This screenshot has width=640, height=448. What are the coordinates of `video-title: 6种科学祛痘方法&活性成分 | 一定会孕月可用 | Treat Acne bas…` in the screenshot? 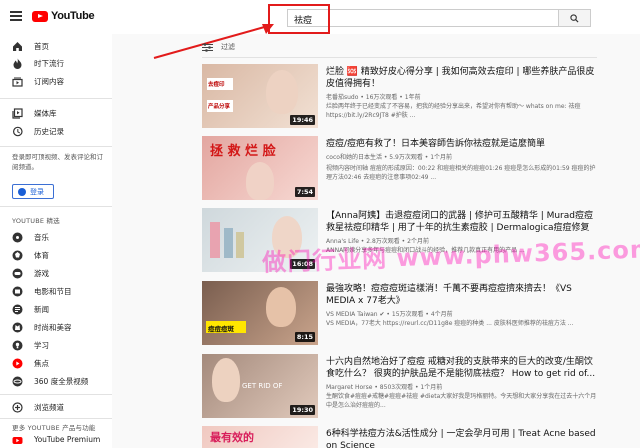 It's located at (462, 438).